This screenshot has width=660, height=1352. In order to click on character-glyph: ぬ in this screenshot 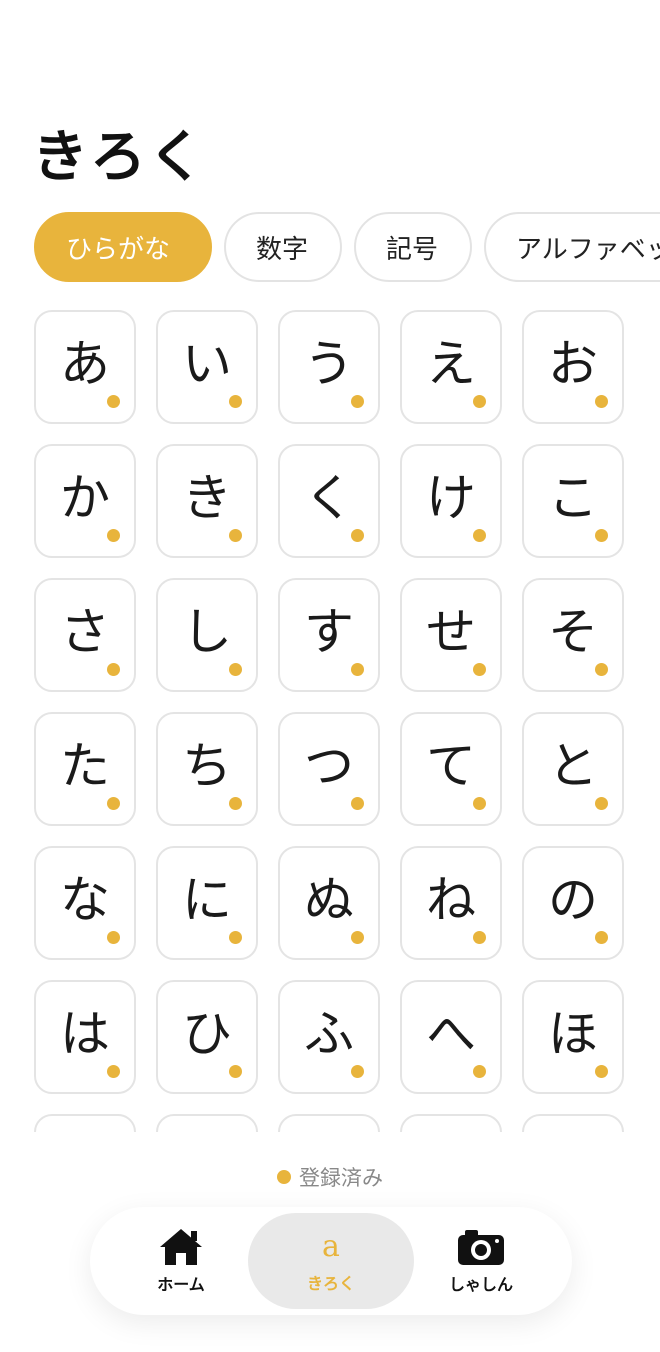, I will do `click(329, 900)`.